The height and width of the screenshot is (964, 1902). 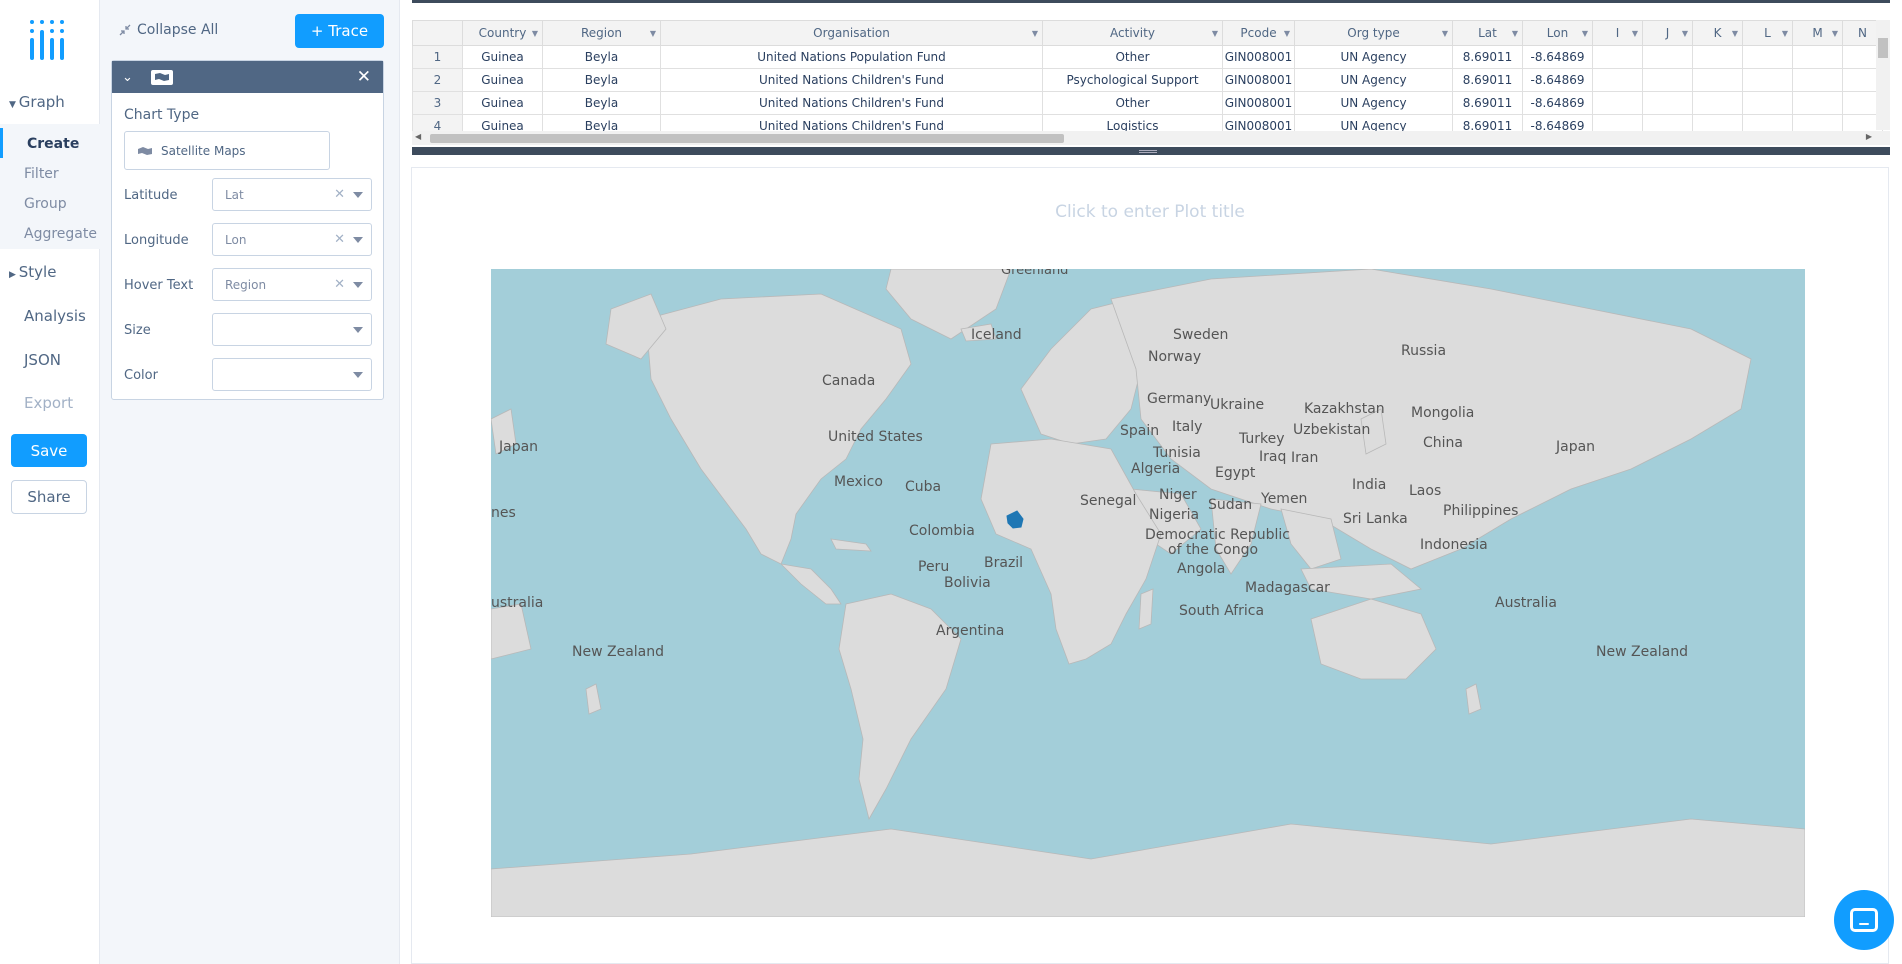 What do you see at coordinates (1767, 33) in the screenshot?
I see `column-header: L ▼` at bounding box center [1767, 33].